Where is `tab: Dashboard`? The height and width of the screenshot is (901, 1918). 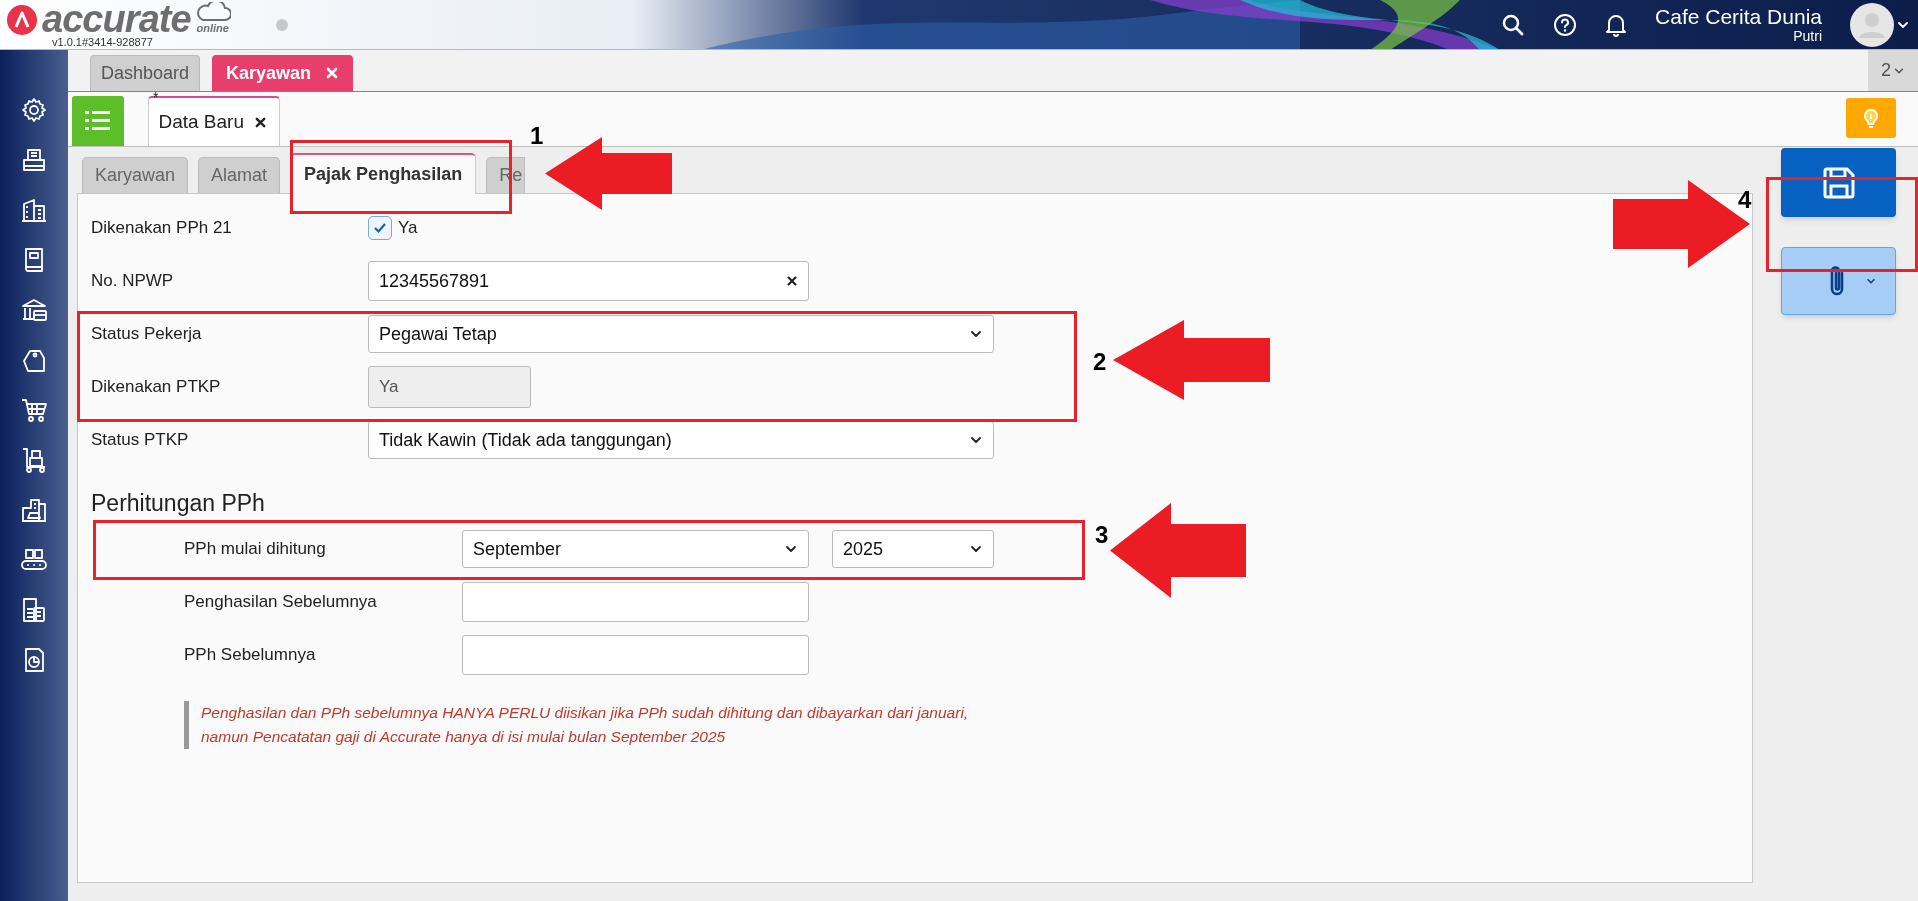
tab: Dashboard is located at coordinates (145, 73).